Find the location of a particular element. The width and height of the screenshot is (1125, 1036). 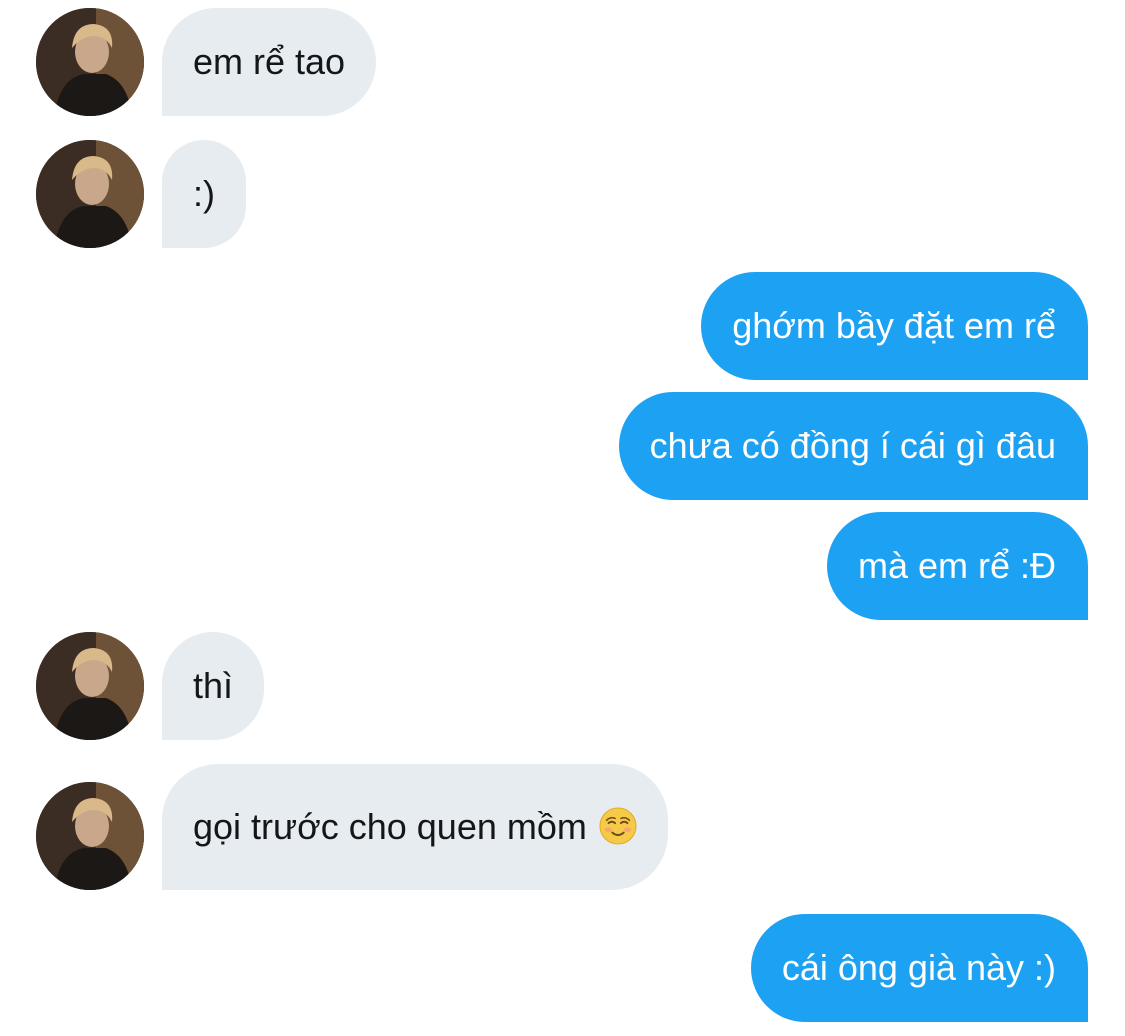

incoming-message: gọi trước cho quen mồm is located at coordinates (415, 827).